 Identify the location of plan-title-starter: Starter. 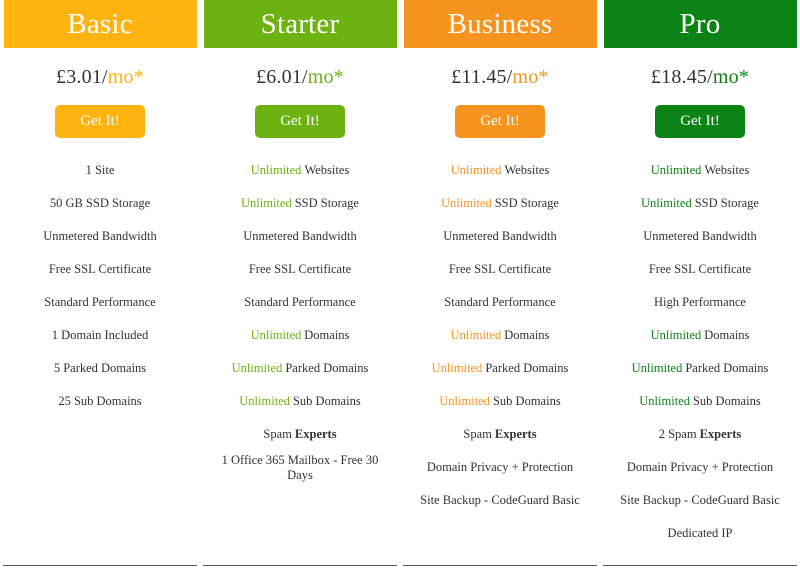
(300, 24).